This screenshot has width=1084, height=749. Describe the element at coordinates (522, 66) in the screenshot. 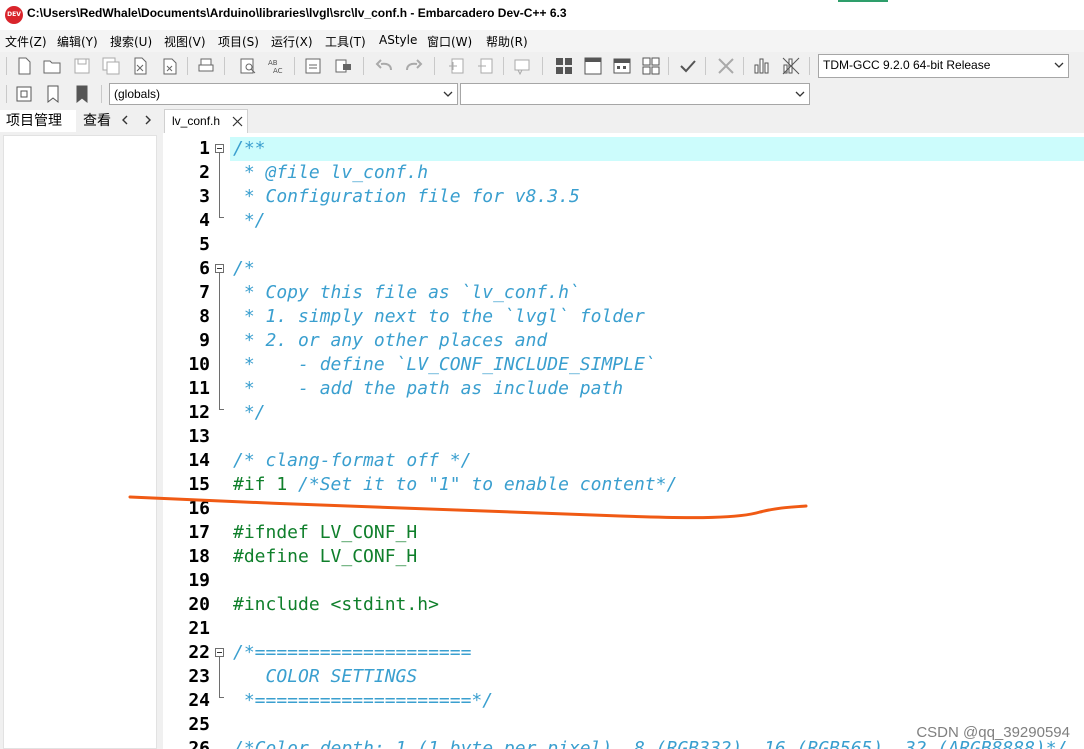

I see `project-options-icon` at that location.